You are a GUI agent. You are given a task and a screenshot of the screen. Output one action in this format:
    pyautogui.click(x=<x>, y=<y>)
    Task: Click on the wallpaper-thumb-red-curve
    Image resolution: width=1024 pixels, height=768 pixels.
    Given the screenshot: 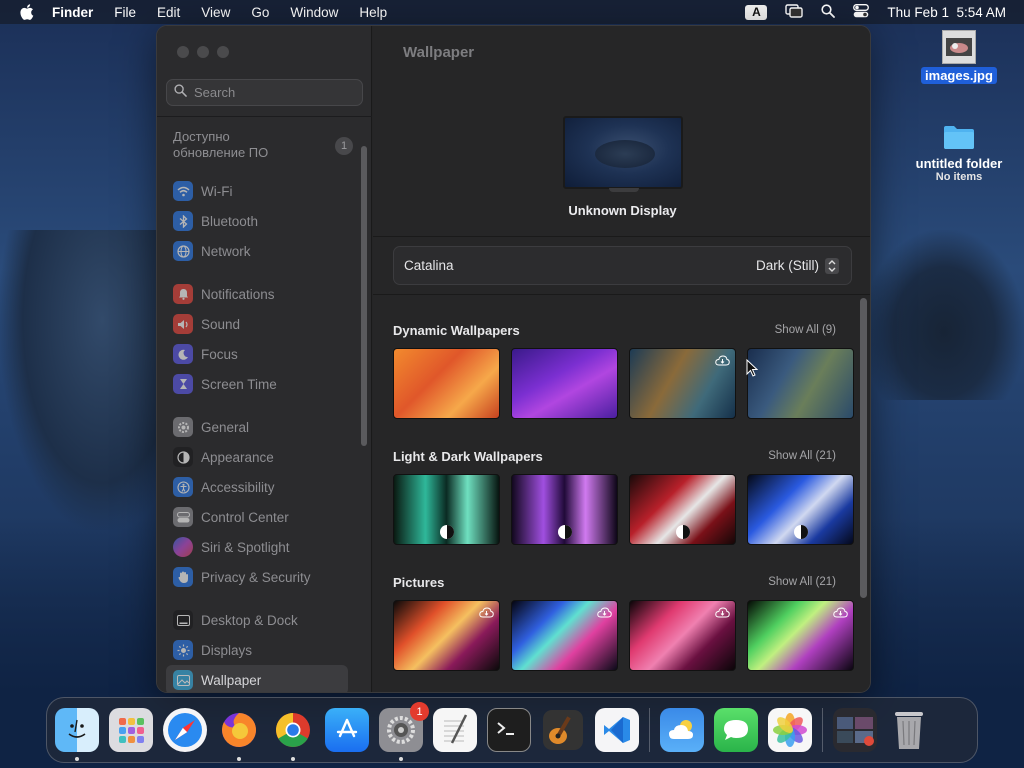 What is the action you would take?
    pyautogui.click(x=682, y=509)
    